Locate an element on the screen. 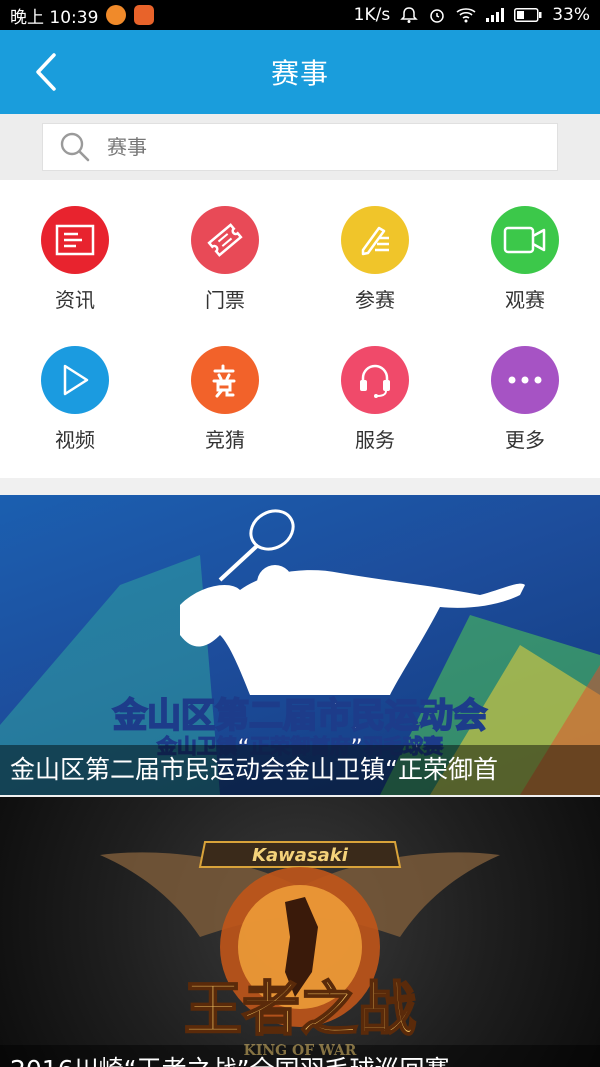 The height and width of the screenshot is (1067, 600). menu-item-service: 服务 is located at coordinates (375, 390).